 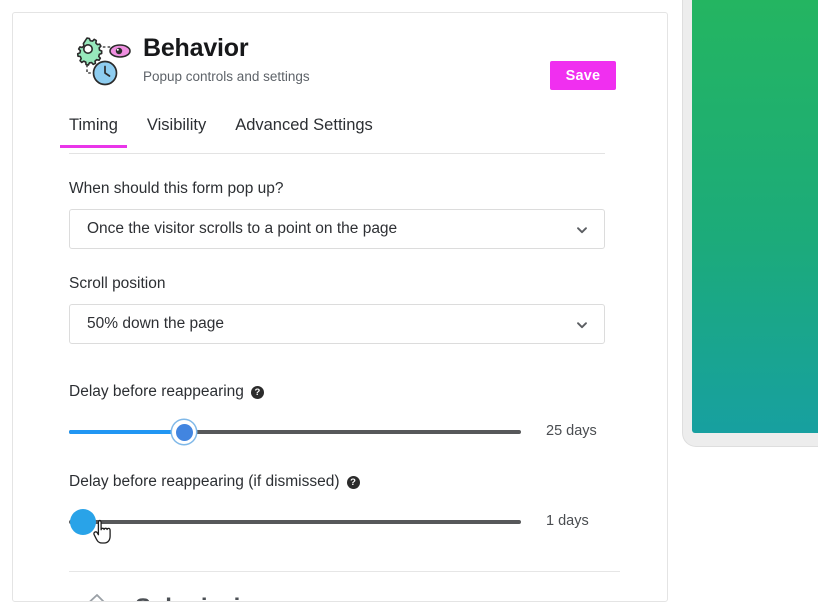 I want to click on preview-panel-frame, so click(x=750, y=223).